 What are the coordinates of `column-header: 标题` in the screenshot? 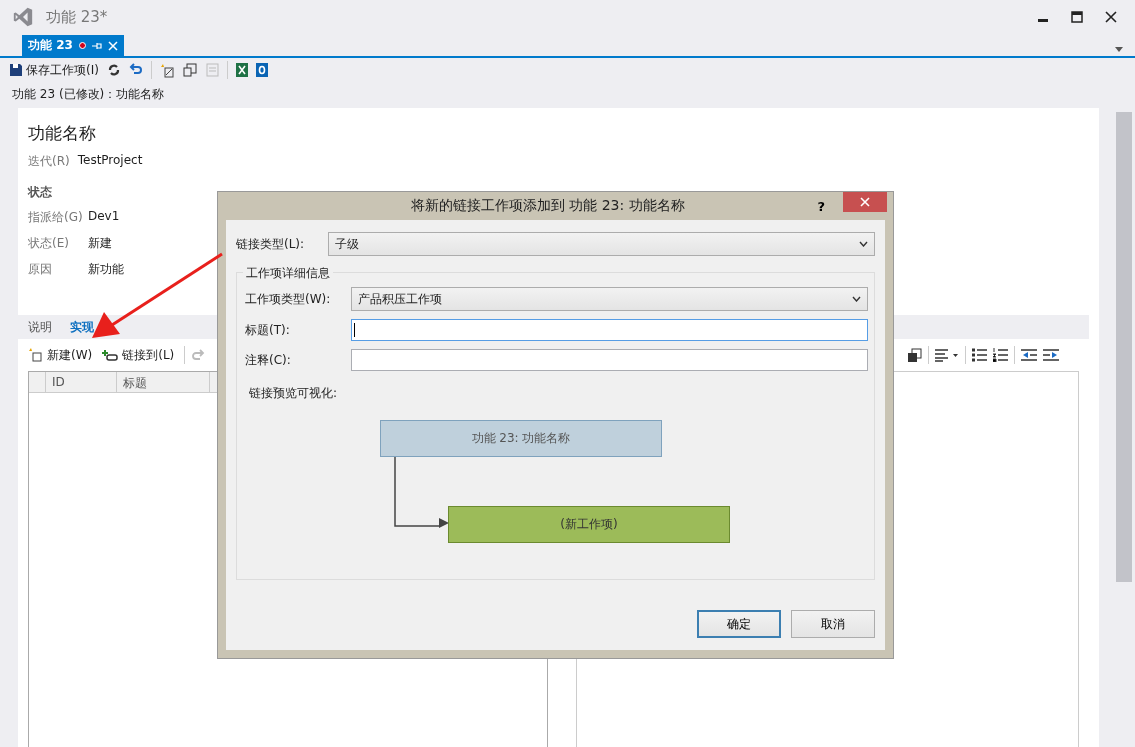 It's located at (163, 382).